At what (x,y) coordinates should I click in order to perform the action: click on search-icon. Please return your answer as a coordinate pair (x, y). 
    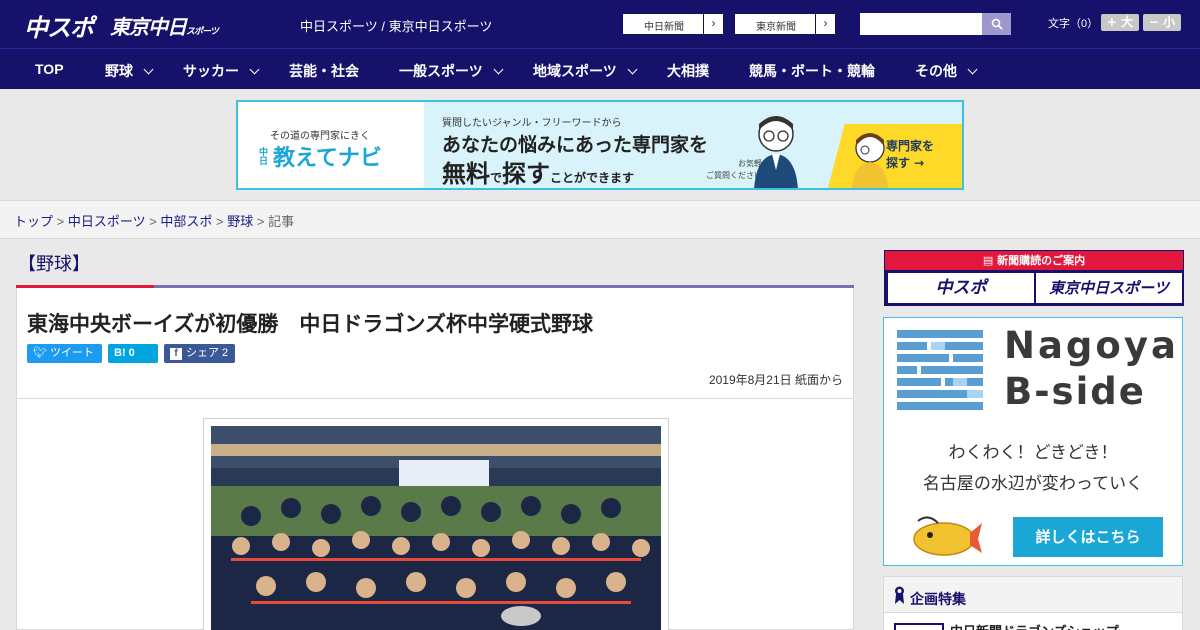
    Looking at the image, I should click on (997, 24).